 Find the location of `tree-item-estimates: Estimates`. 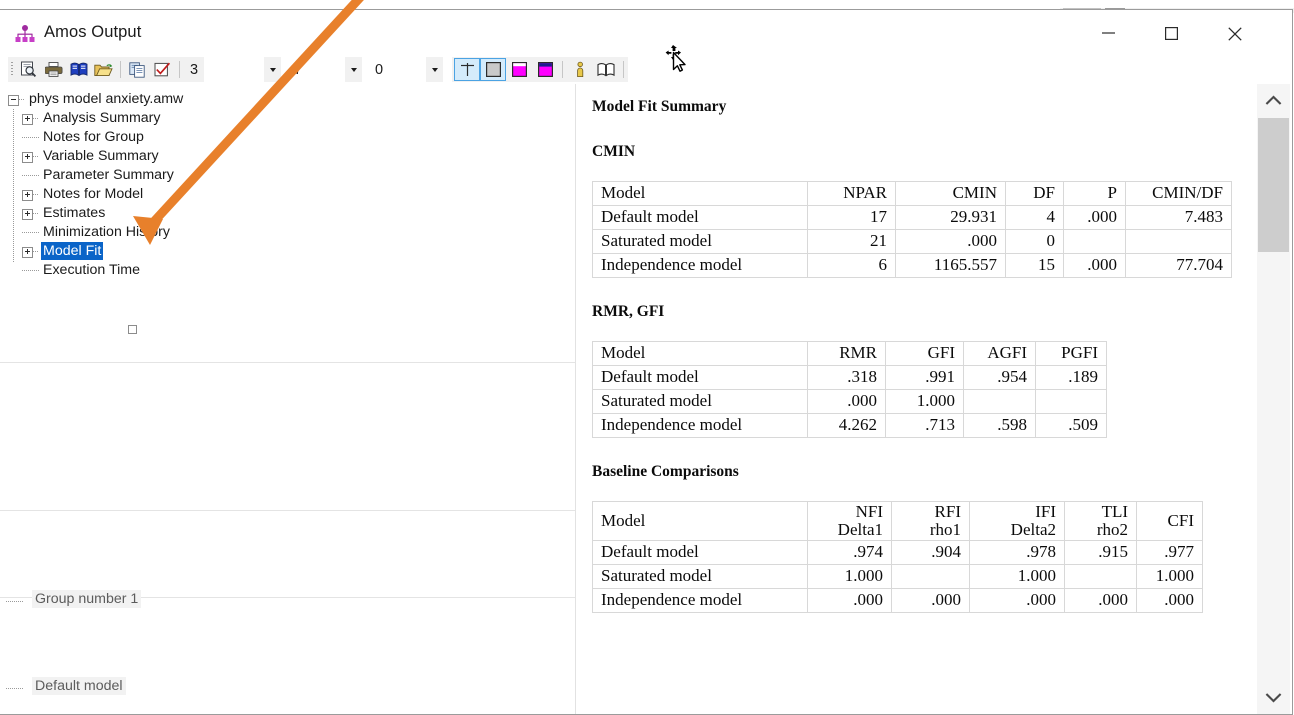

tree-item-estimates: Estimates is located at coordinates (96, 213).